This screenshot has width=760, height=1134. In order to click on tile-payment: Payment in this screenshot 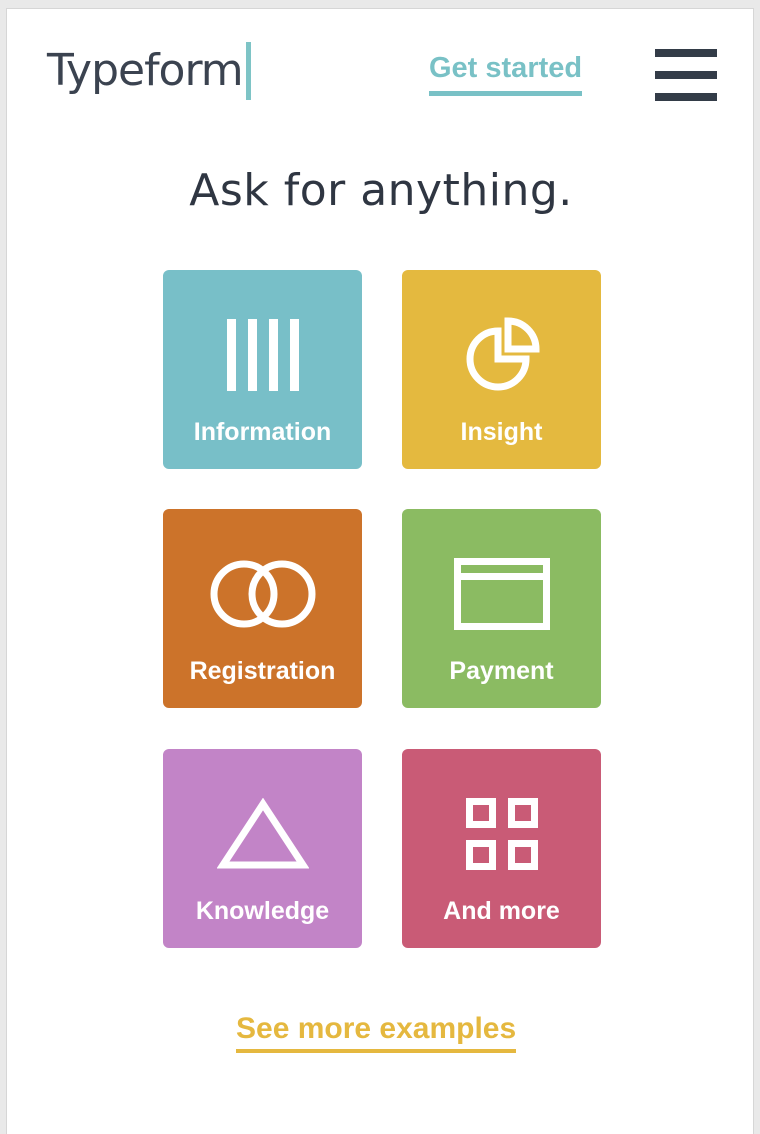, I will do `click(501, 608)`.